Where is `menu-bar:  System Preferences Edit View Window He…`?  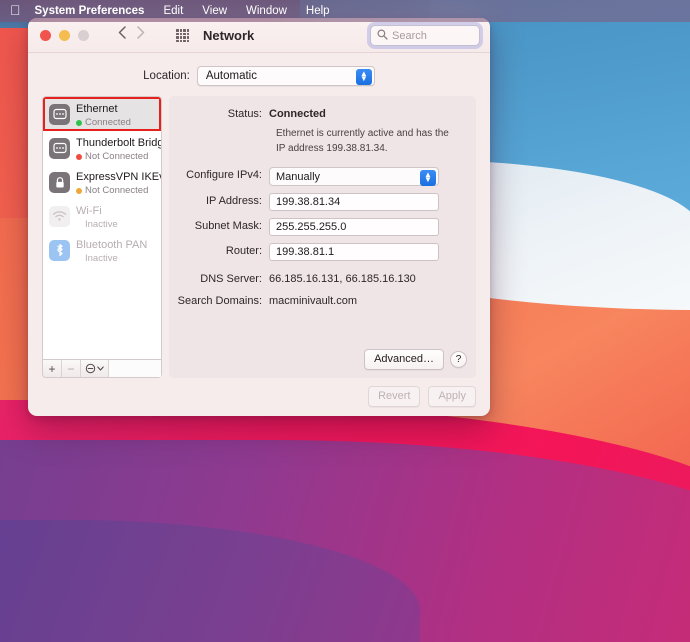
menu-bar:  System Preferences Edit View Window He… is located at coordinates (345, 11).